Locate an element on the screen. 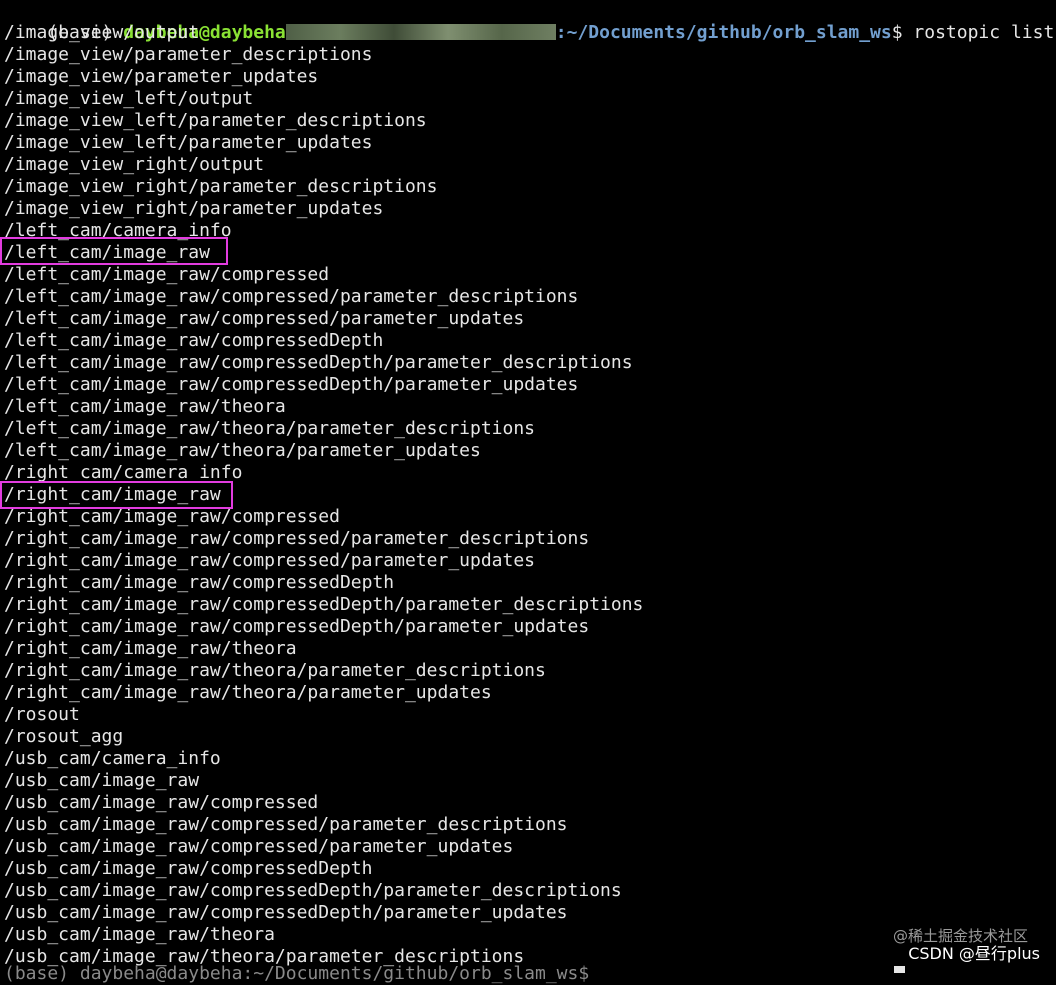  output-line: /image_view_left/parameter_descriptions is located at coordinates (215, 120).